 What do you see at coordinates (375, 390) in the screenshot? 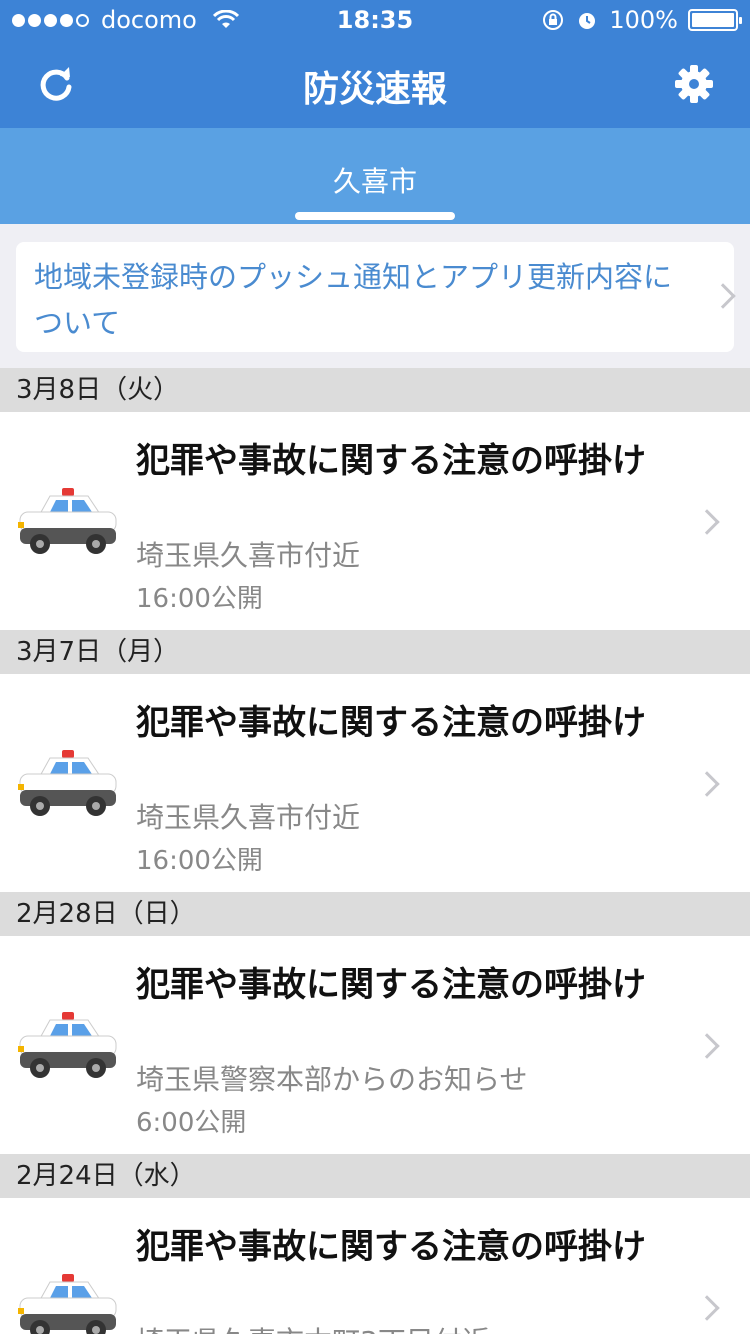
I see `date-section-header: 3月8日（火）` at bounding box center [375, 390].